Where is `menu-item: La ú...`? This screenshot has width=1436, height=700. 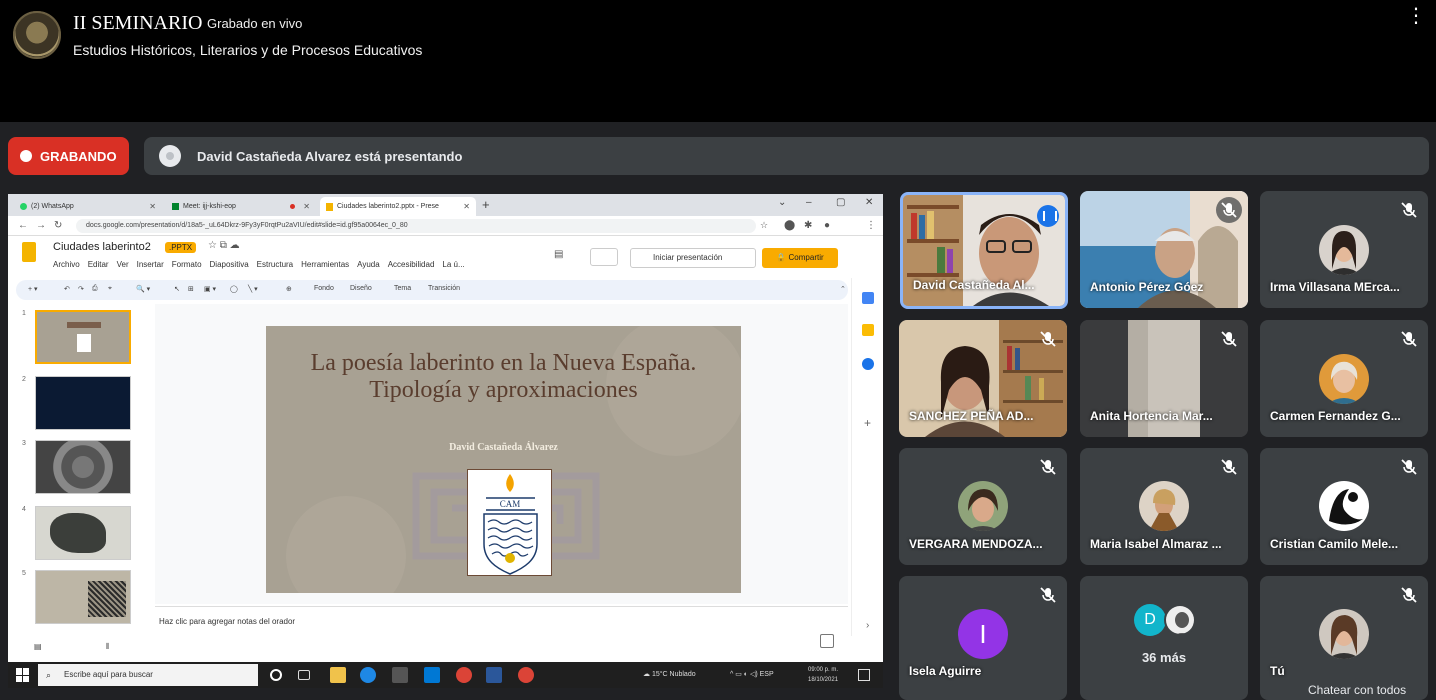 menu-item: La ú... is located at coordinates (453, 264).